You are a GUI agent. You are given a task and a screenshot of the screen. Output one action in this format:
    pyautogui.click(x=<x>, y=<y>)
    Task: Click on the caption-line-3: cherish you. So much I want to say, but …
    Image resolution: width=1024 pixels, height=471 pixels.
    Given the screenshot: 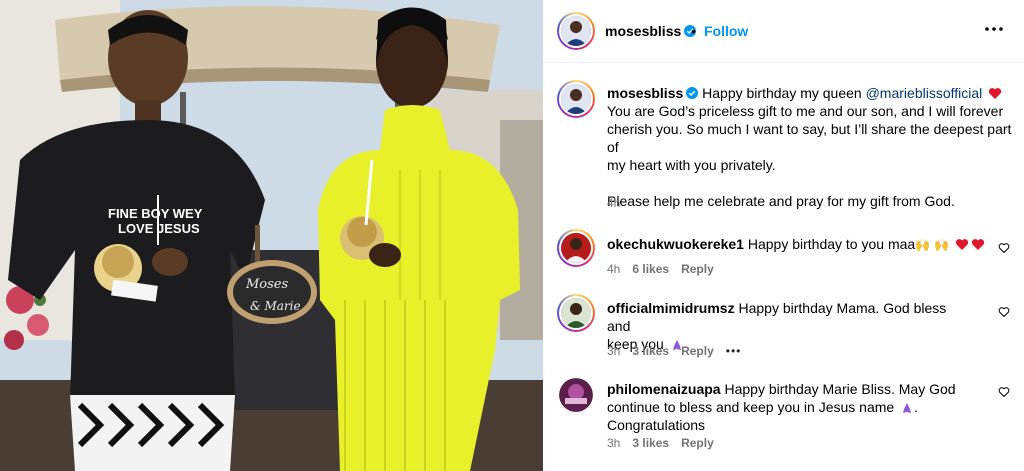 What is the action you would take?
    pyautogui.click(x=809, y=138)
    